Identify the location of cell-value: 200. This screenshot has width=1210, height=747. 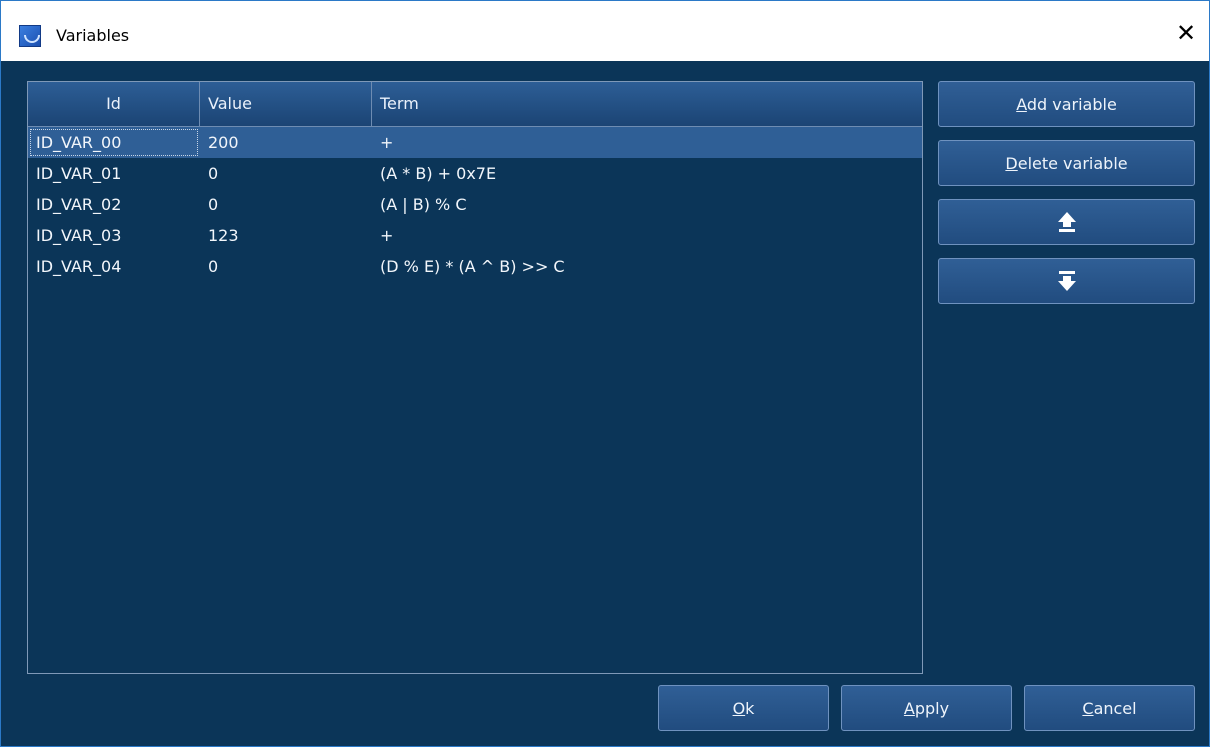
(286, 142).